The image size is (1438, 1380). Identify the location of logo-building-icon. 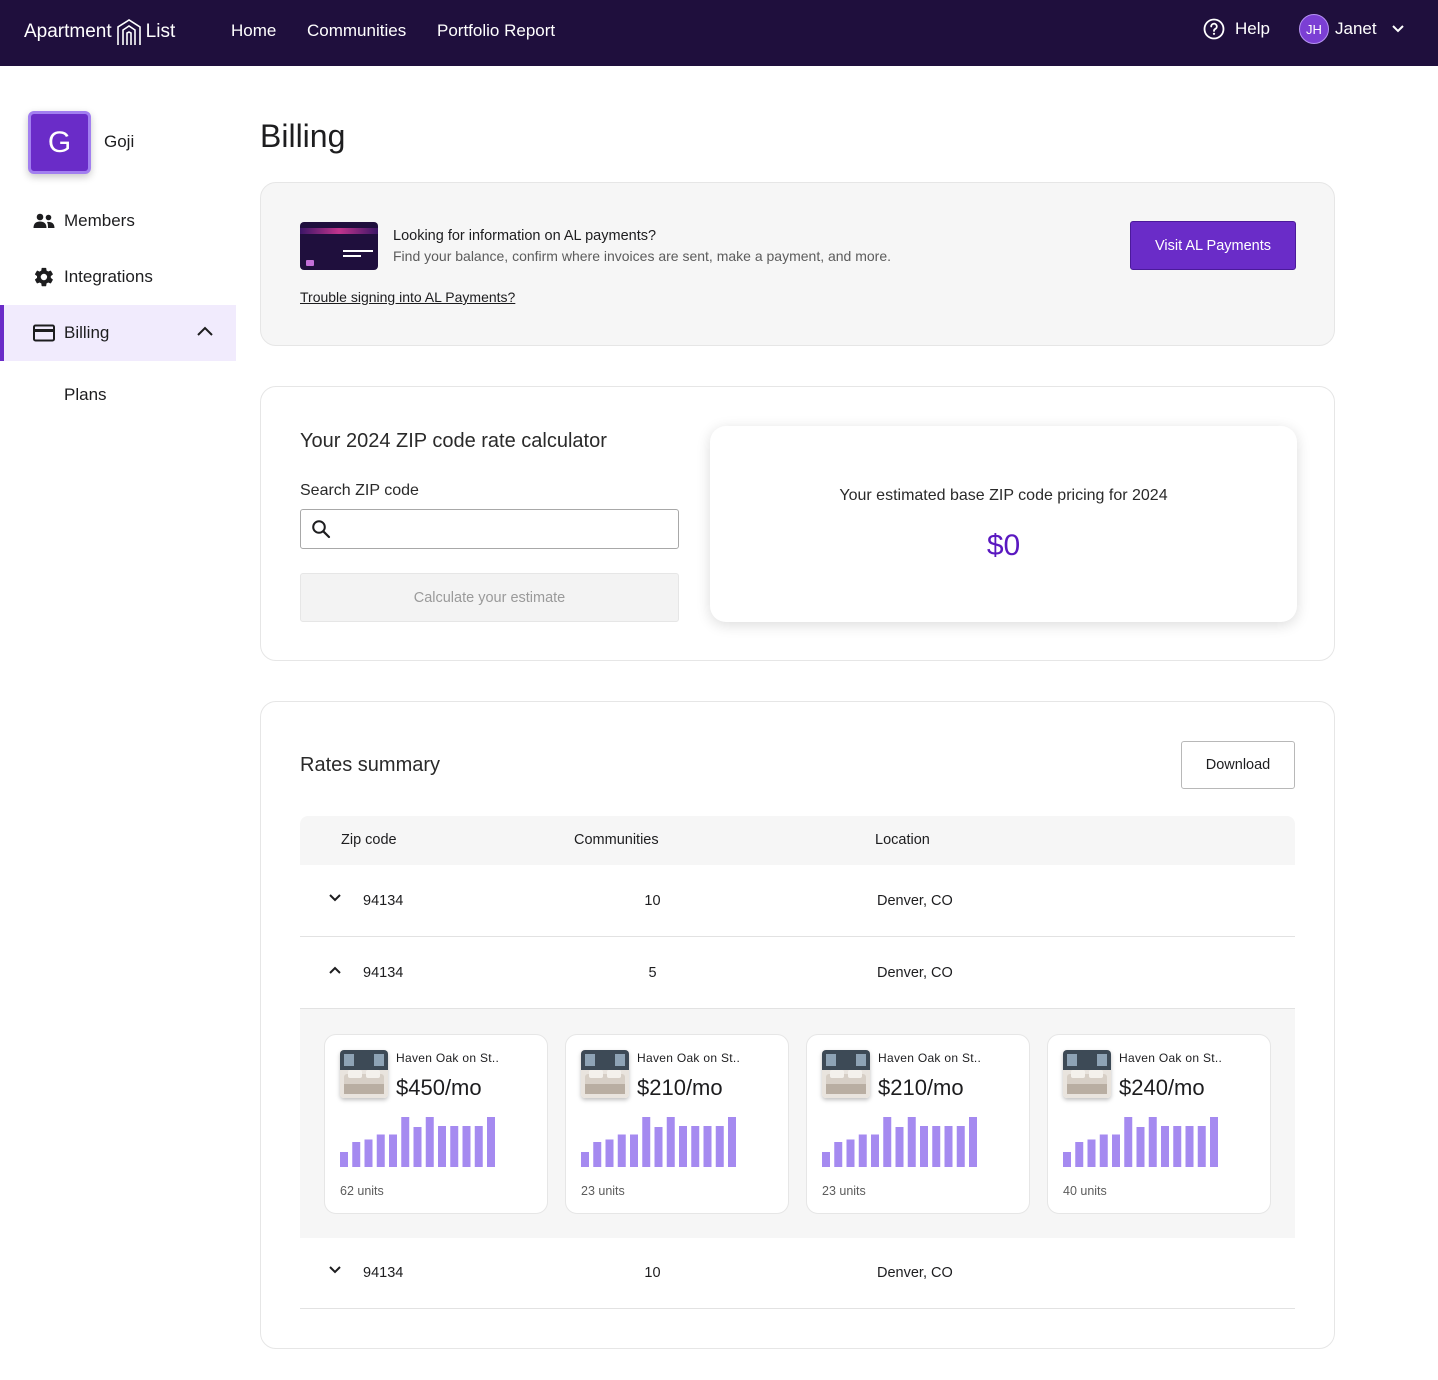
(128, 32).